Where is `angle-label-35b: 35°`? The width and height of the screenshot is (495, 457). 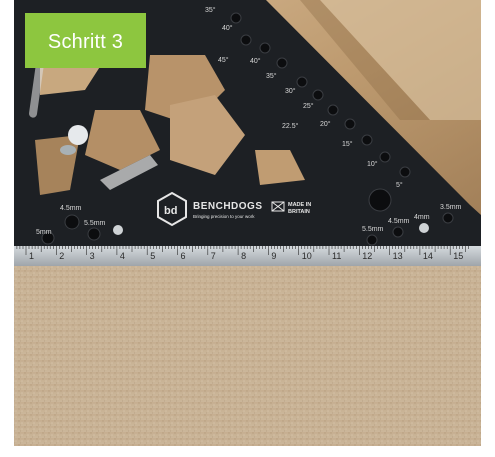
angle-label-35b: 35° is located at coordinates (271, 76).